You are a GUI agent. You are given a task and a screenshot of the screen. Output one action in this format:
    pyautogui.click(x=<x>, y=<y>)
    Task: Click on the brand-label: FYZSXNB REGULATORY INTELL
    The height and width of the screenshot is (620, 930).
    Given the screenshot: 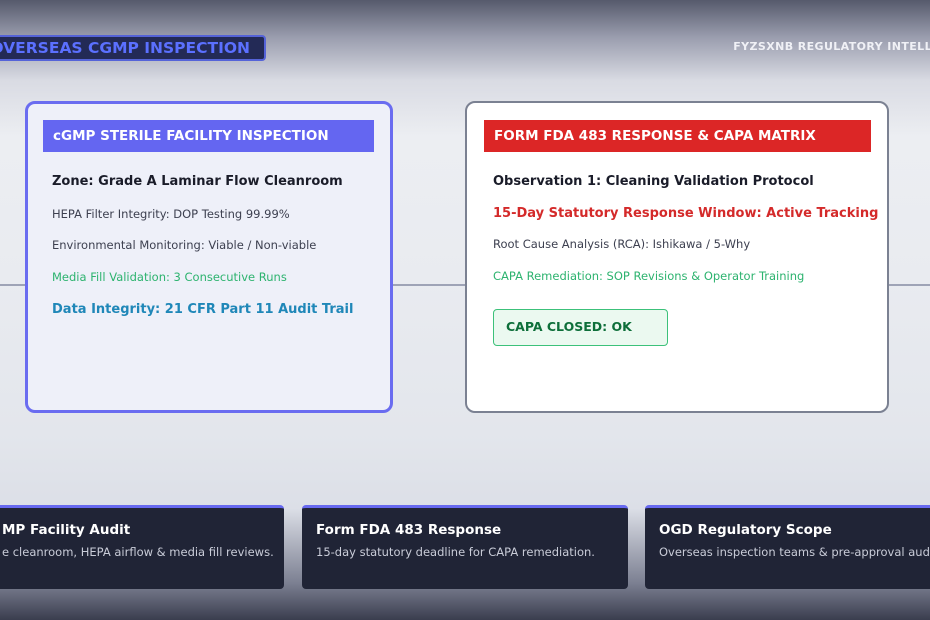 What is the action you would take?
    pyautogui.click(x=831, y=46)
    